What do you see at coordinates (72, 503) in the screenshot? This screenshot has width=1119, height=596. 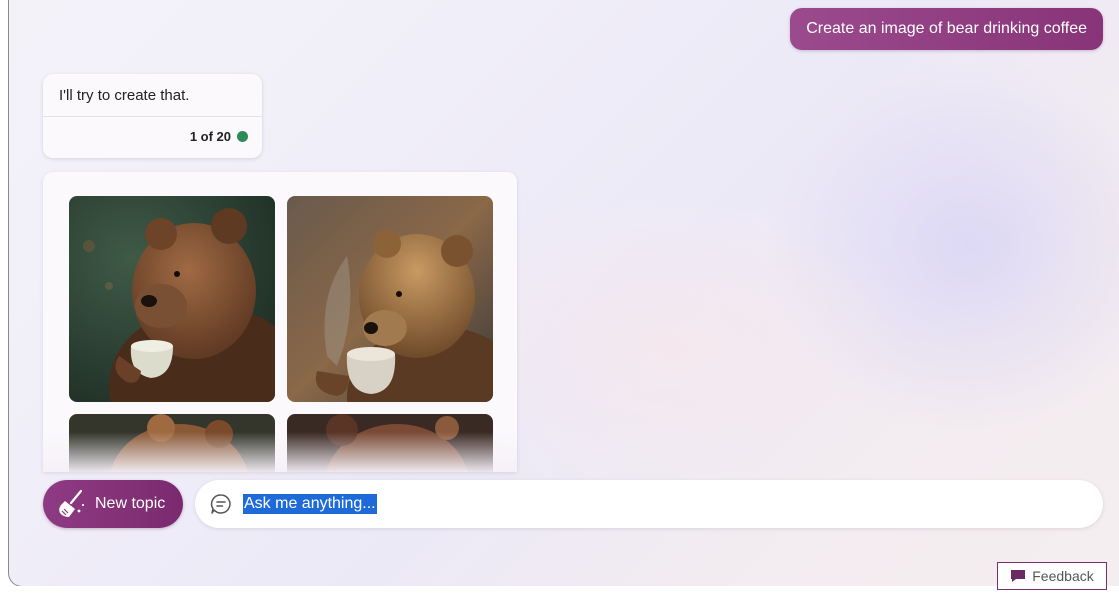 I see `broom-icon` at bounding box center [72, 503].